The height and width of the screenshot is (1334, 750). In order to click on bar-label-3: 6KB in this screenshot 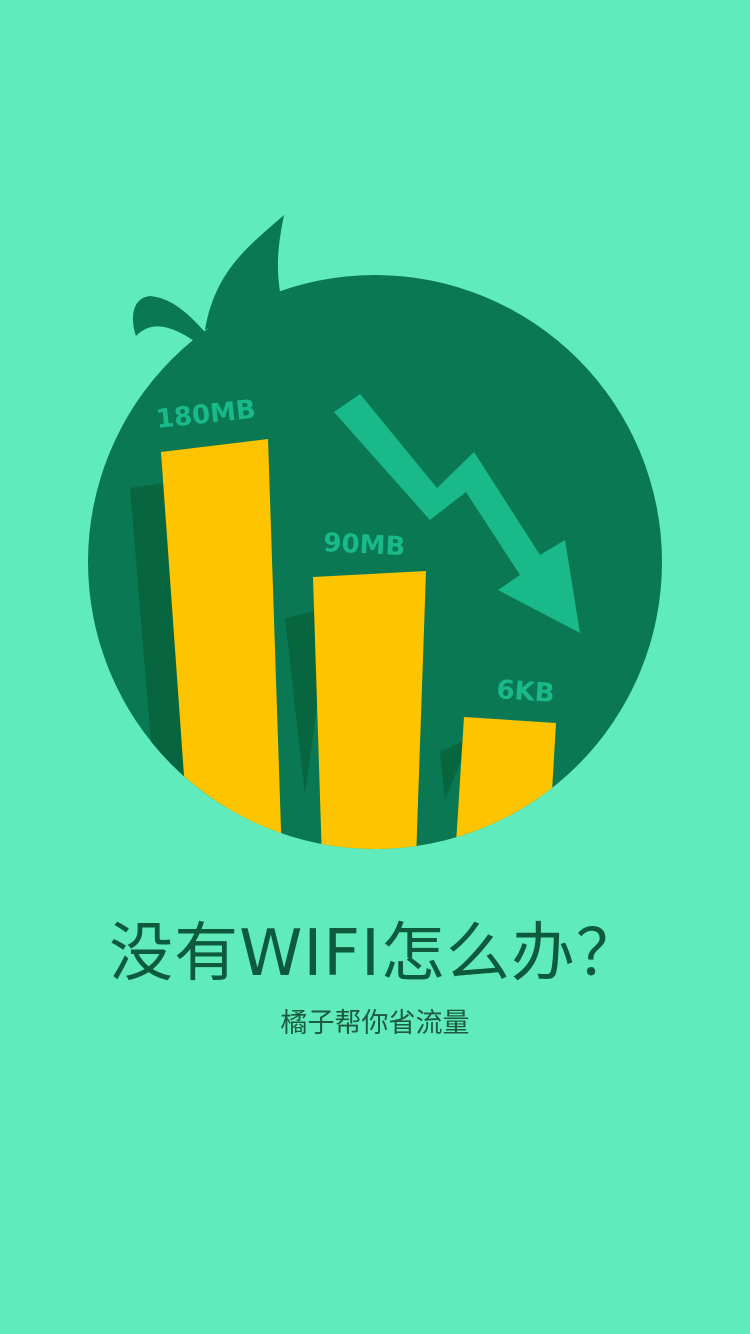, I will do `click(526, 692)`.